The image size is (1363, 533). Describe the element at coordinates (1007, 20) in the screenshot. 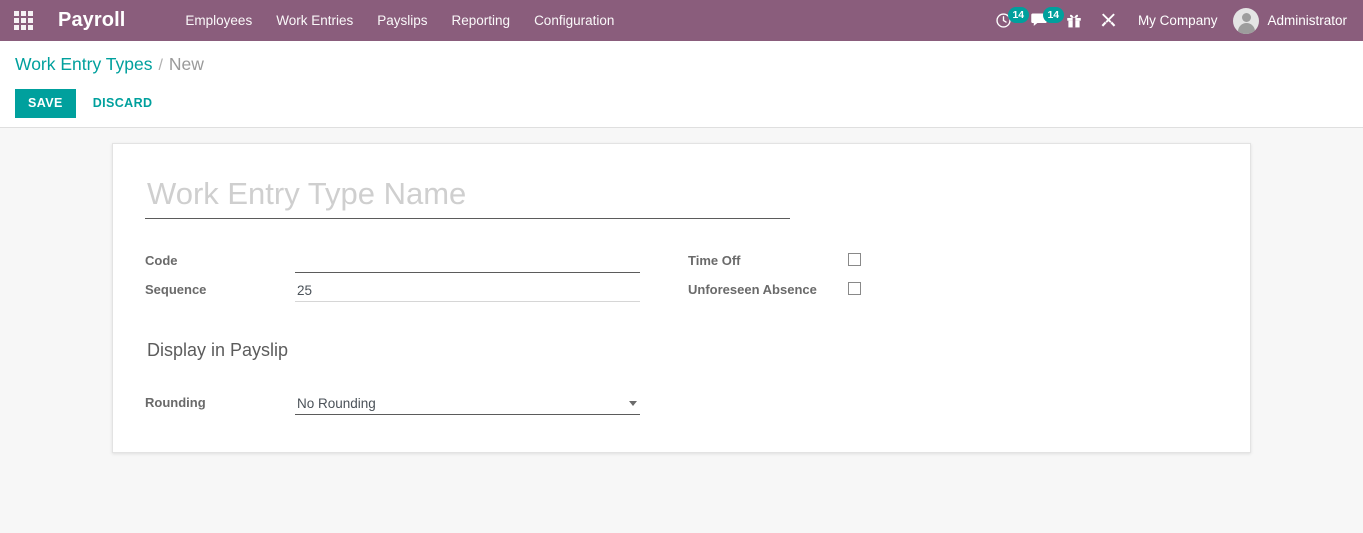

I see `activity-menu-button: 14` at that location.